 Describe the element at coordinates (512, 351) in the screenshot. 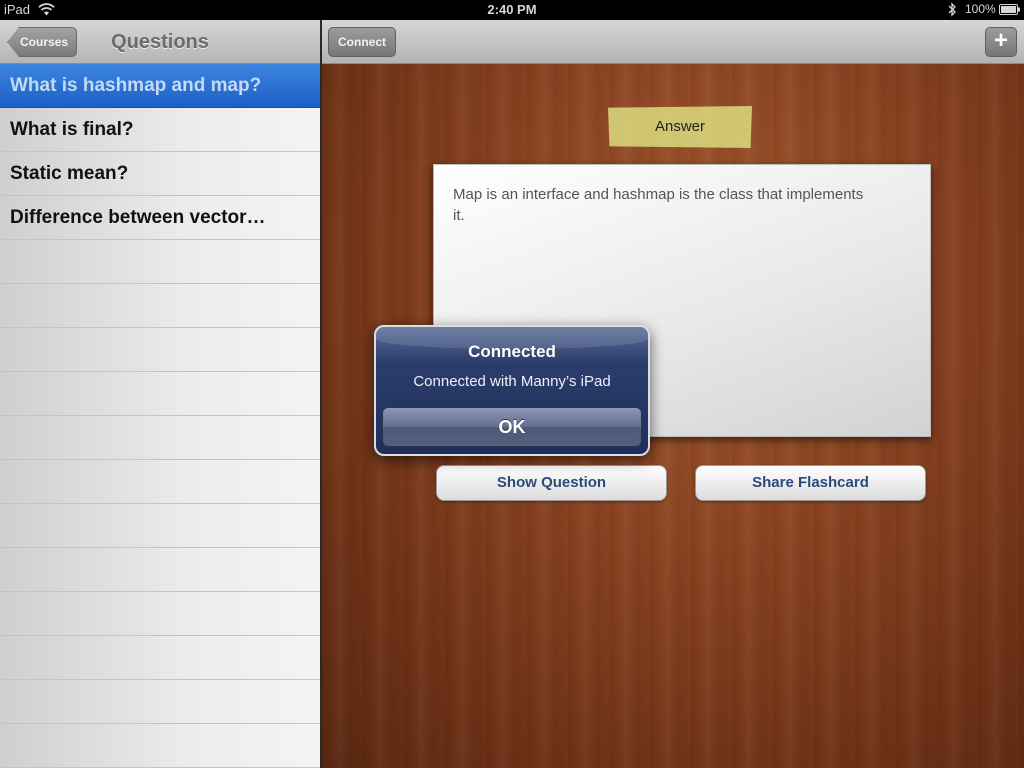

I see `alert-title: Connected` at that location.